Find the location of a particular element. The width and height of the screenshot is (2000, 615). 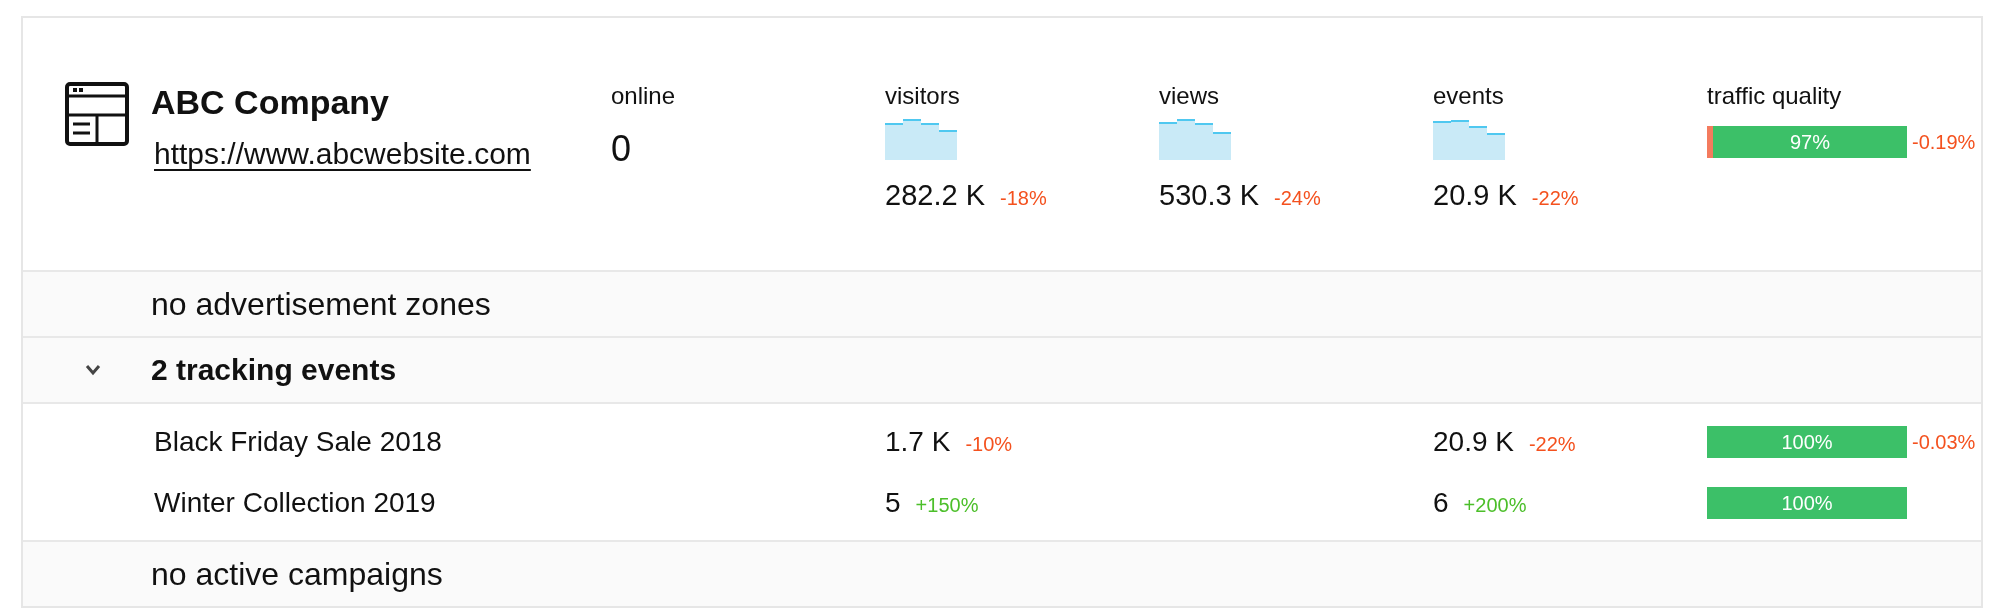

metric-value: 282.2 K is located at coordinates (935, 195).